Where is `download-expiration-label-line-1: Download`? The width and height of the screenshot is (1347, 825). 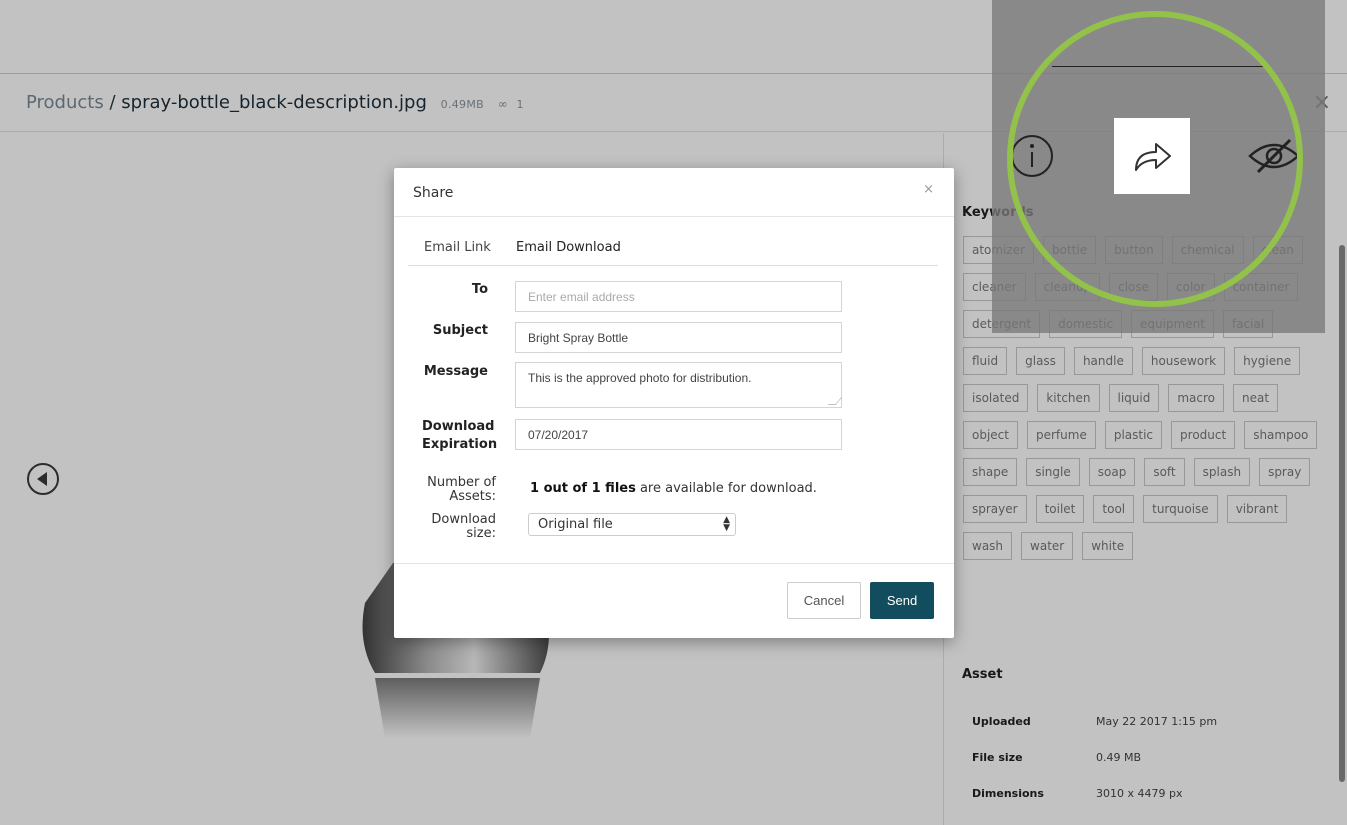
download-expiration-label-line-1: Download is located at coordinates (458, 426).